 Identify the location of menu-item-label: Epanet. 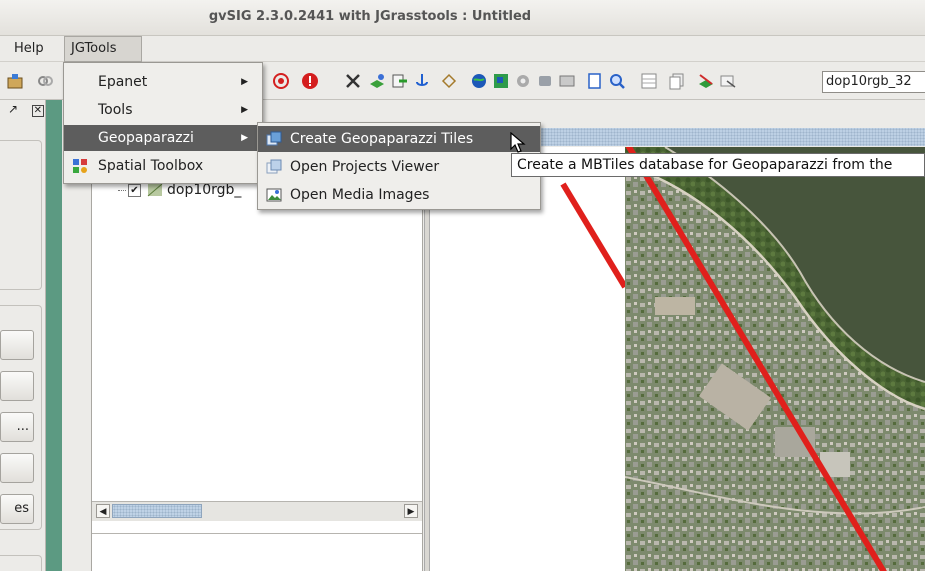
(123, 82).